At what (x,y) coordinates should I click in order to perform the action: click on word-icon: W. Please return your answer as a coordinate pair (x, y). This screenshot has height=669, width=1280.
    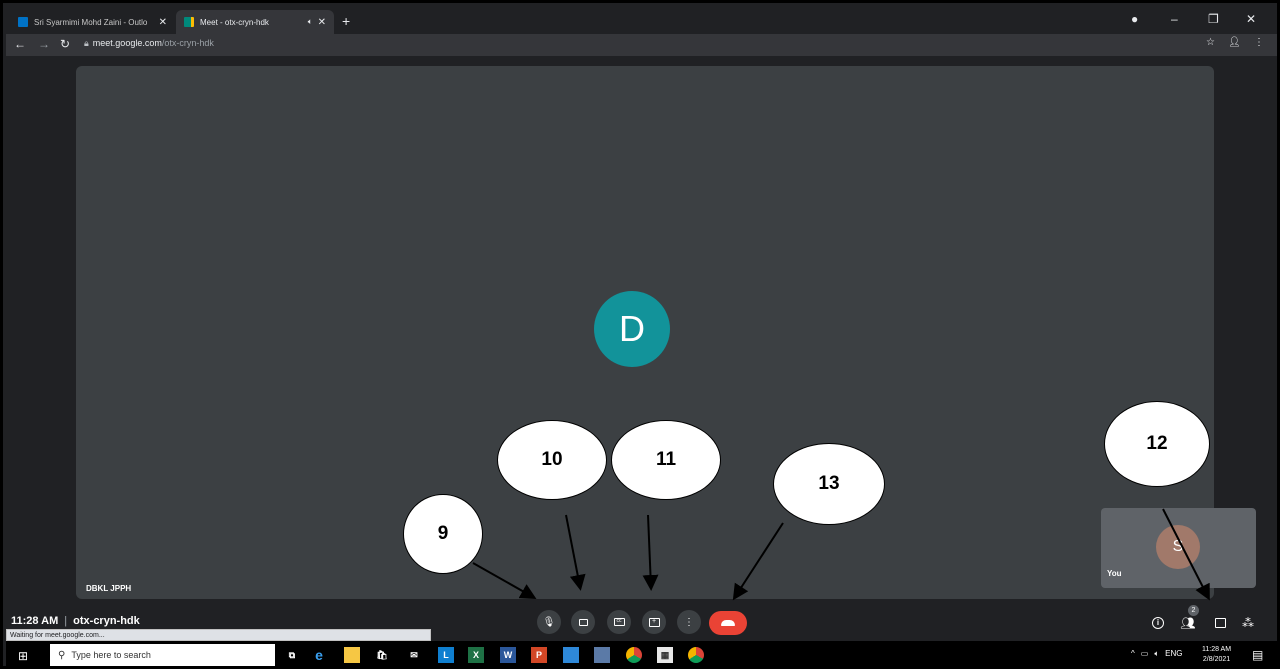
    Looking at the image, I should click on (508, 655).